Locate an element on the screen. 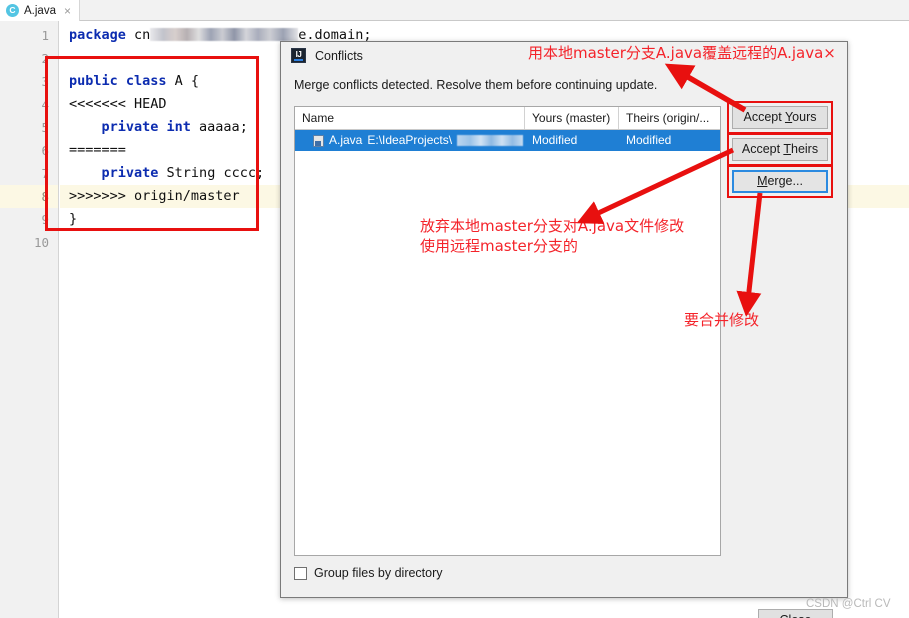  blurred-package-name is located at coordinates (224, 34).